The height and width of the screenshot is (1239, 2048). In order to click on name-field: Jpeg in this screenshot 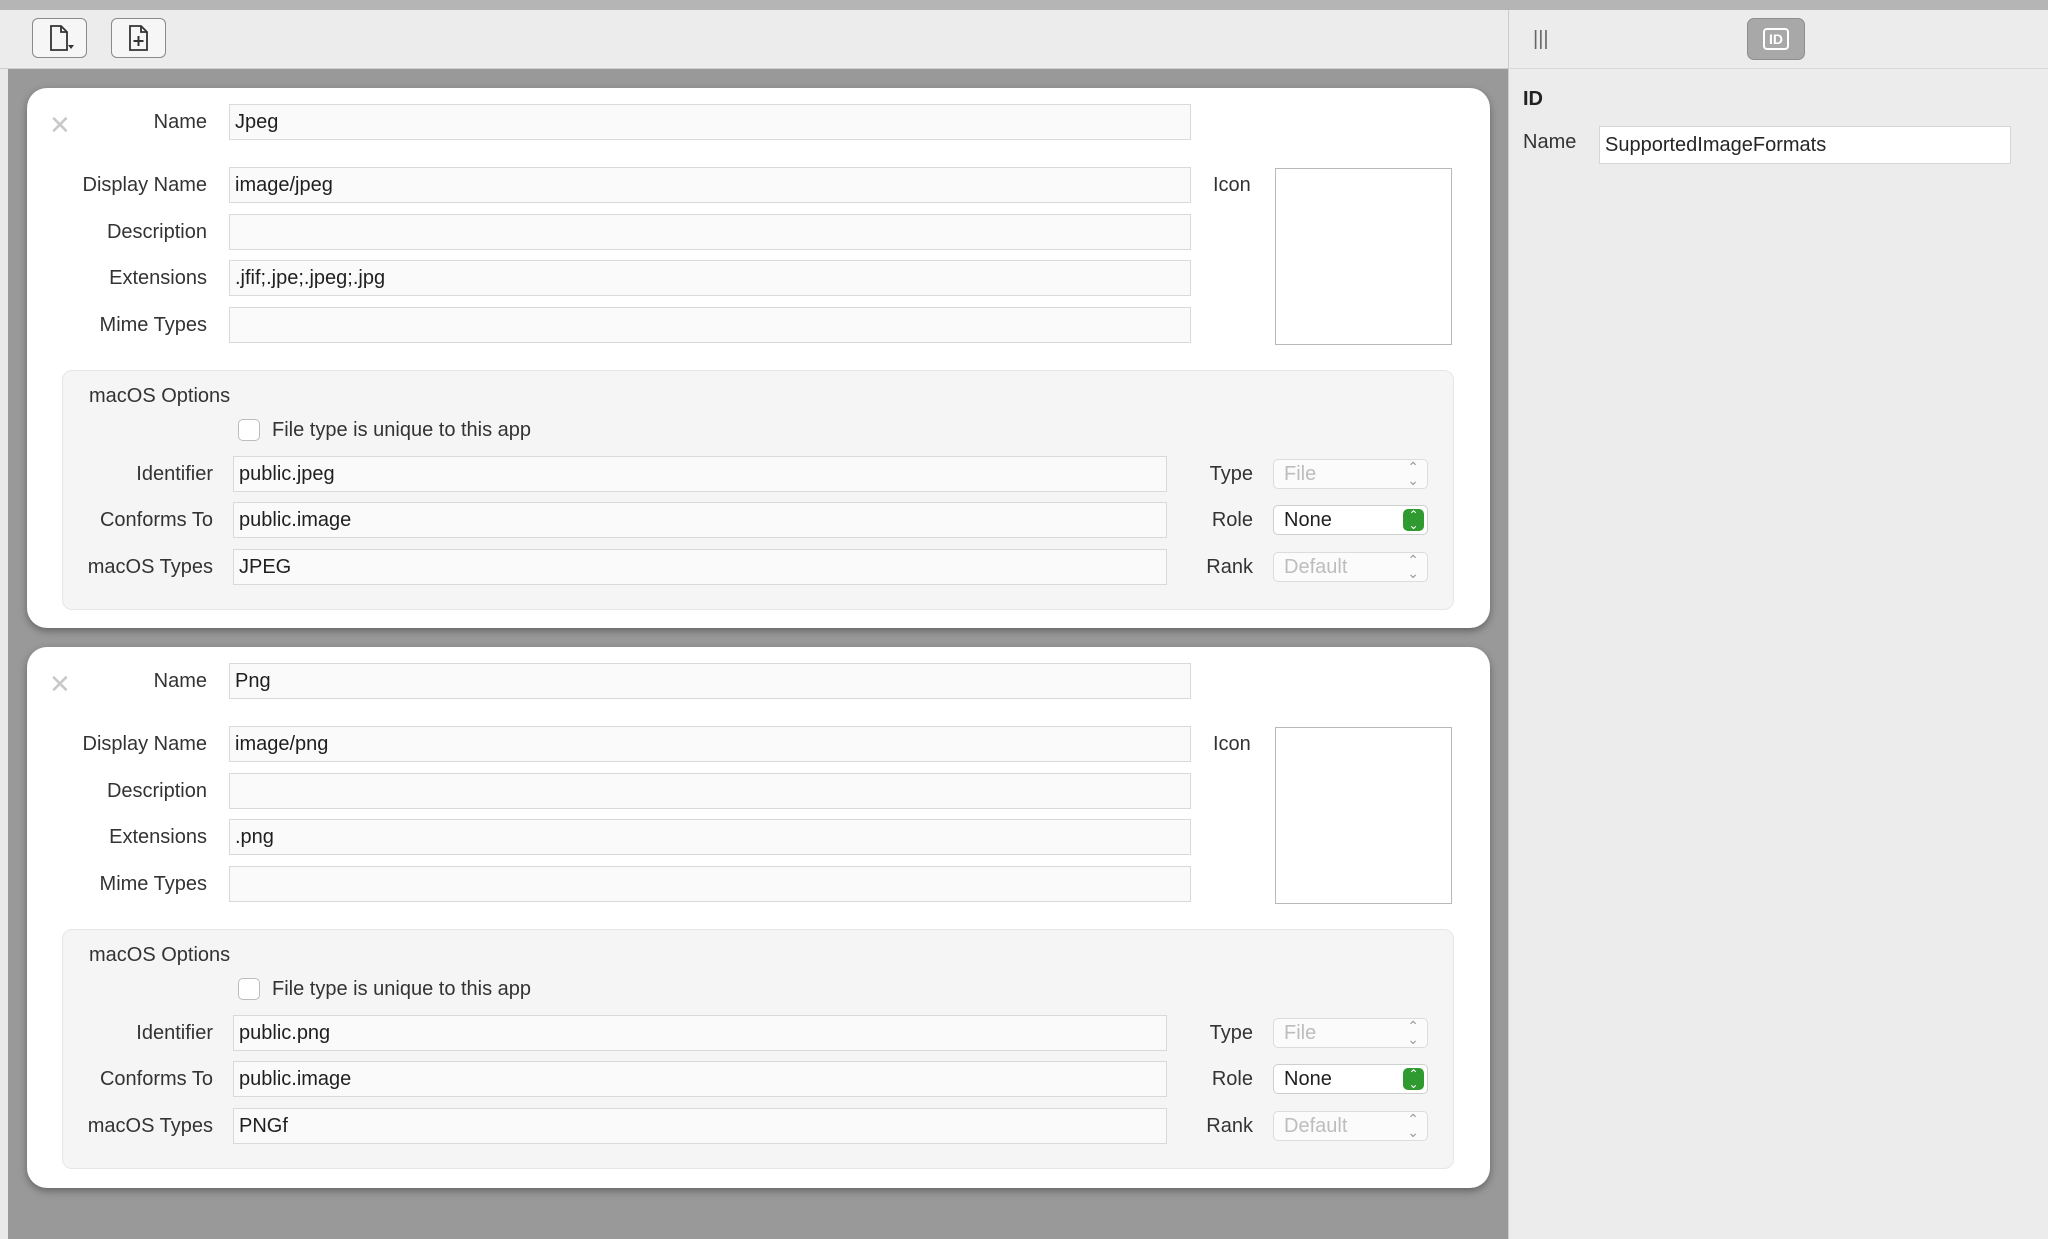, I will do `click(710, 122)`.